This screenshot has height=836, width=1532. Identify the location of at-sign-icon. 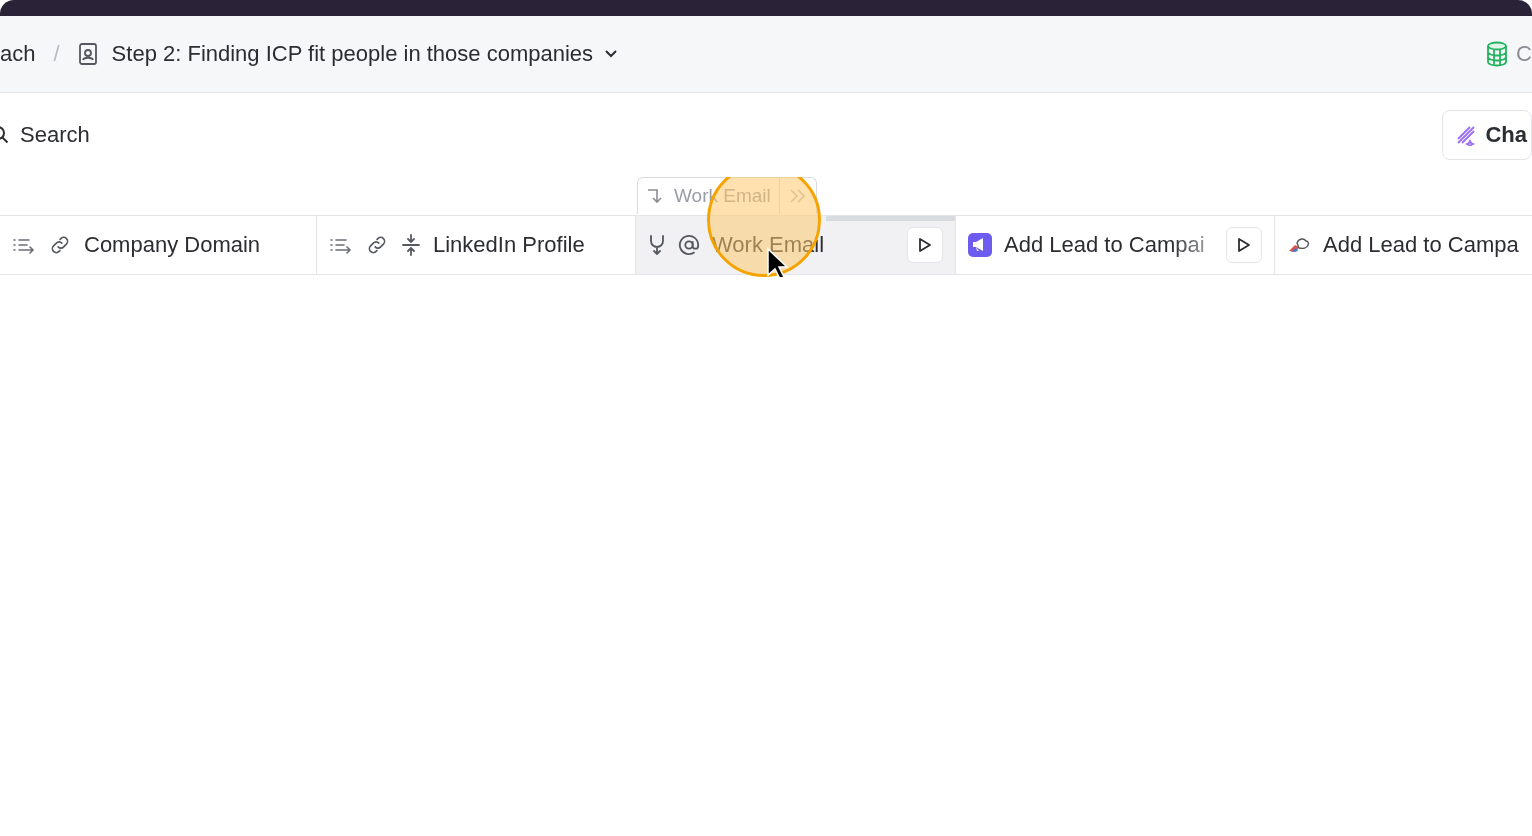
(689, 245).